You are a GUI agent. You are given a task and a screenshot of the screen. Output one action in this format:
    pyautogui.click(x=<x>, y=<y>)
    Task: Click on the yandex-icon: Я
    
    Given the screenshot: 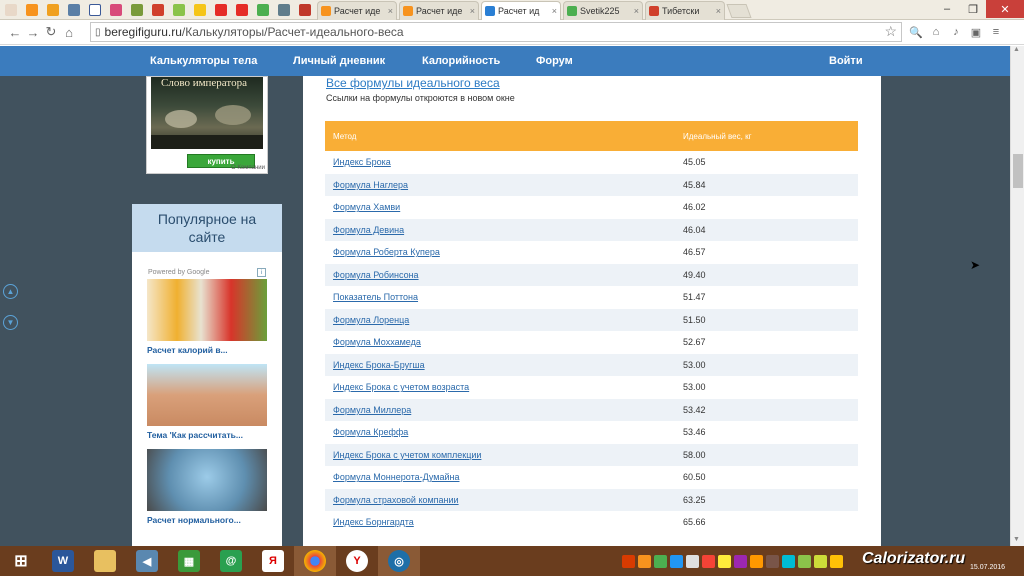 What is the action you would take?
    pyautogui.click(x=273, y=561)
    